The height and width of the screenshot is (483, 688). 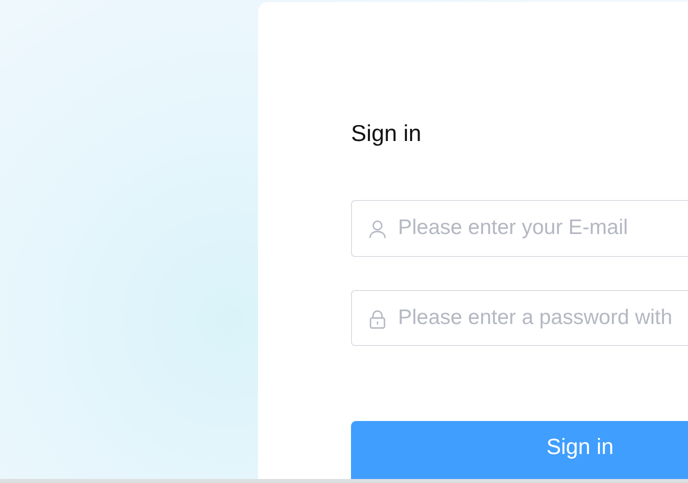 I want to click on password-field: Please enter a password with, so click(x=519, y=318).